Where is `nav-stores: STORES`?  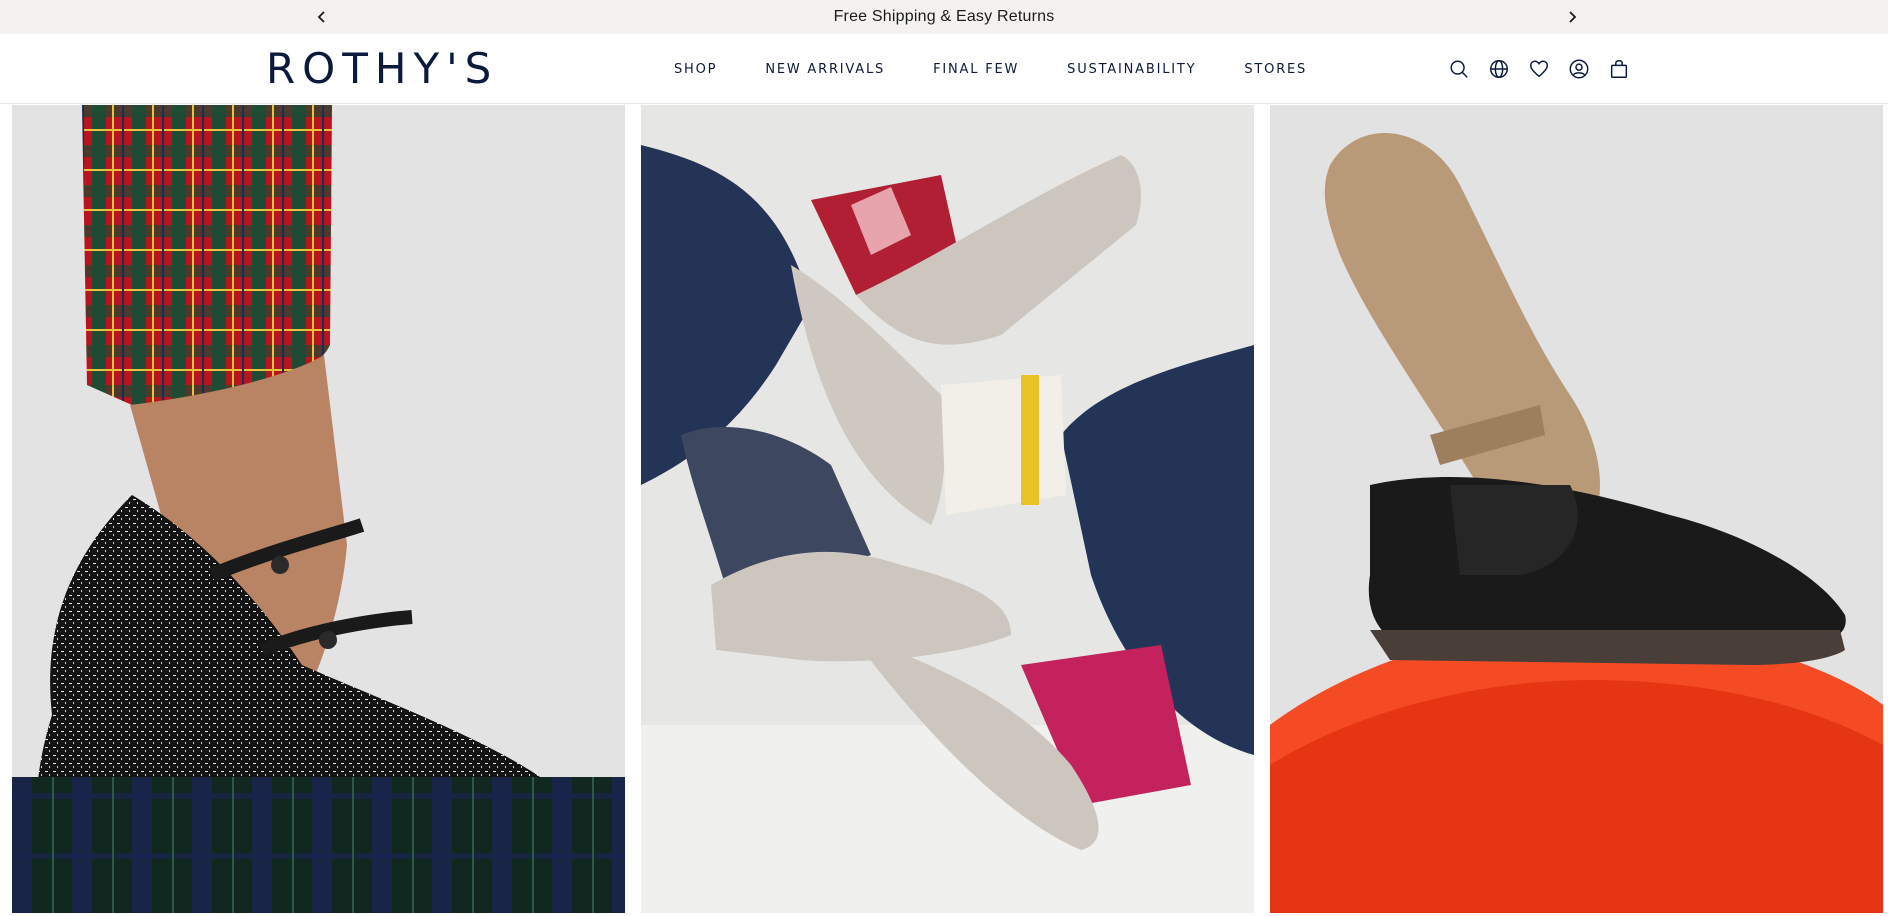
nav-stores: STORES is located at coordinates (1275, 69).